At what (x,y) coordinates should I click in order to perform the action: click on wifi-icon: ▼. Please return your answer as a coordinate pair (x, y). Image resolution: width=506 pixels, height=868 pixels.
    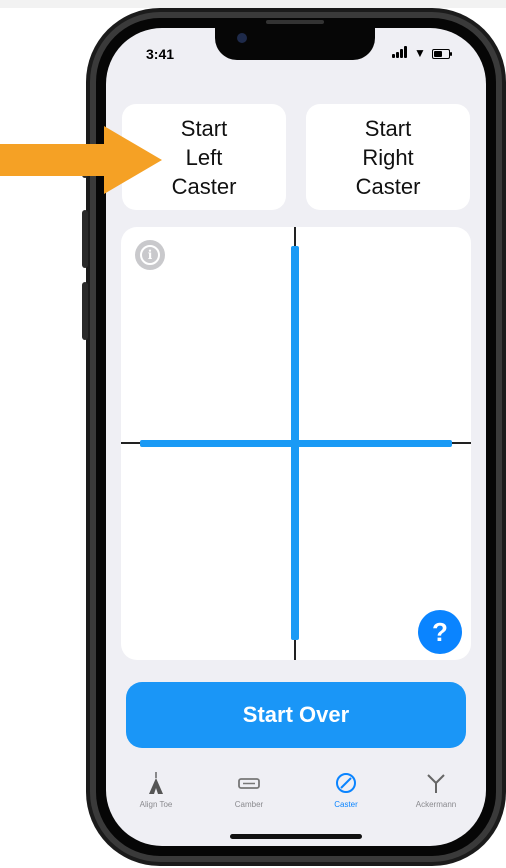
    Looking at the image, I should click on (420, 53).